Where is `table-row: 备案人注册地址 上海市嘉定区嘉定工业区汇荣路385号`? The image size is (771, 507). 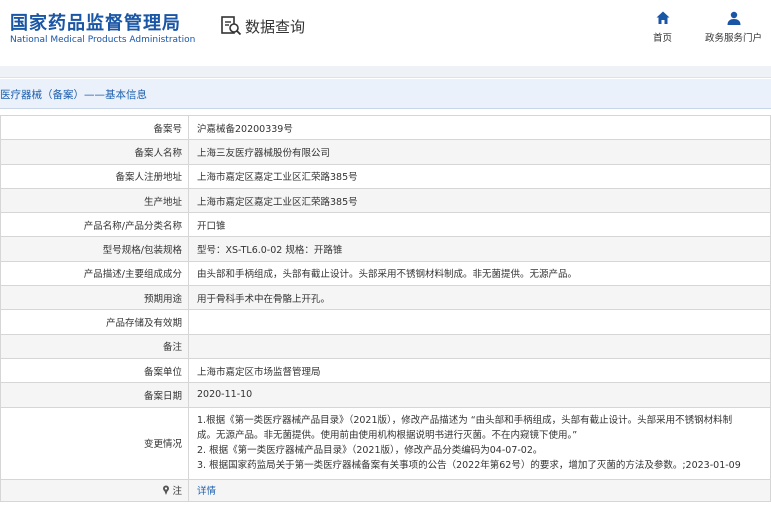 table-row: 备案人注册地址 上海市嘉定区嘉定工业区汇荣路385号 is located at coordinates (385, 176).